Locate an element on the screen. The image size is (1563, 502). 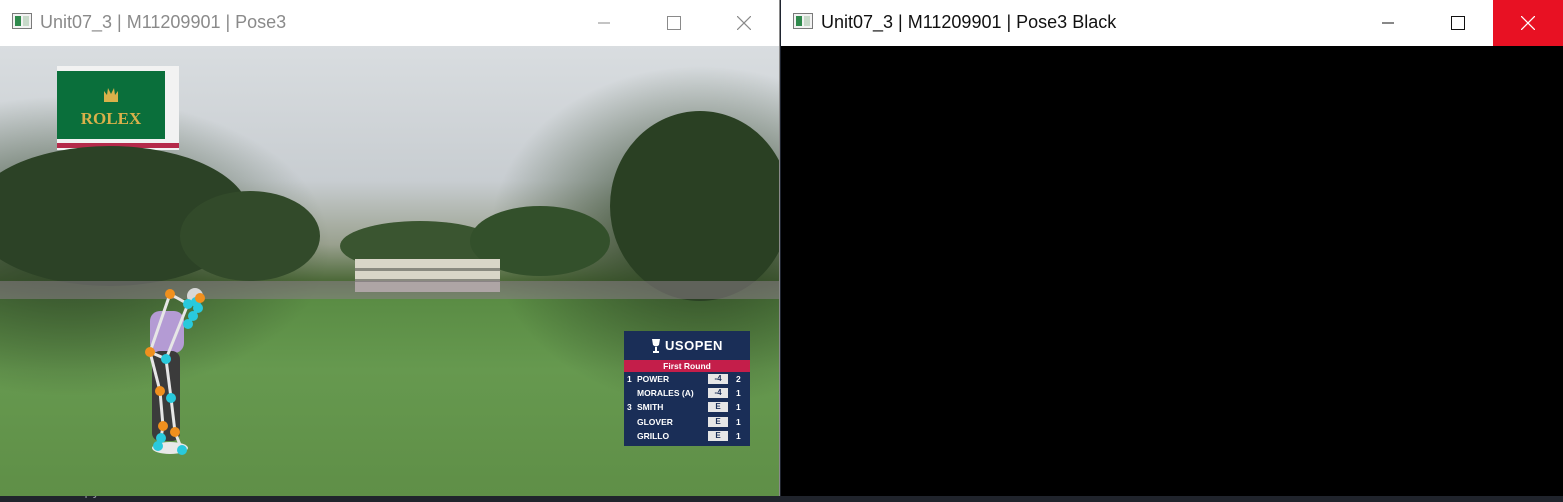
row-position: 1 is located at coordinates (629, 379).